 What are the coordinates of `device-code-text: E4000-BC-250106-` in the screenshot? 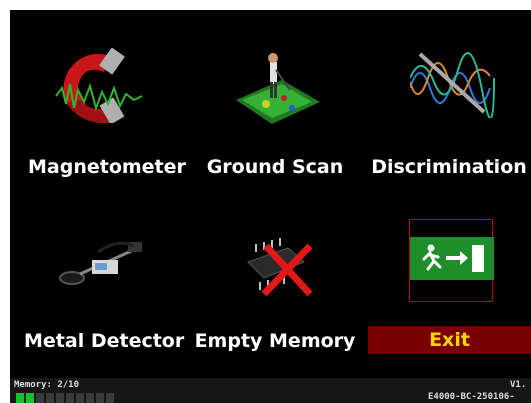 It's located at (471, 397).